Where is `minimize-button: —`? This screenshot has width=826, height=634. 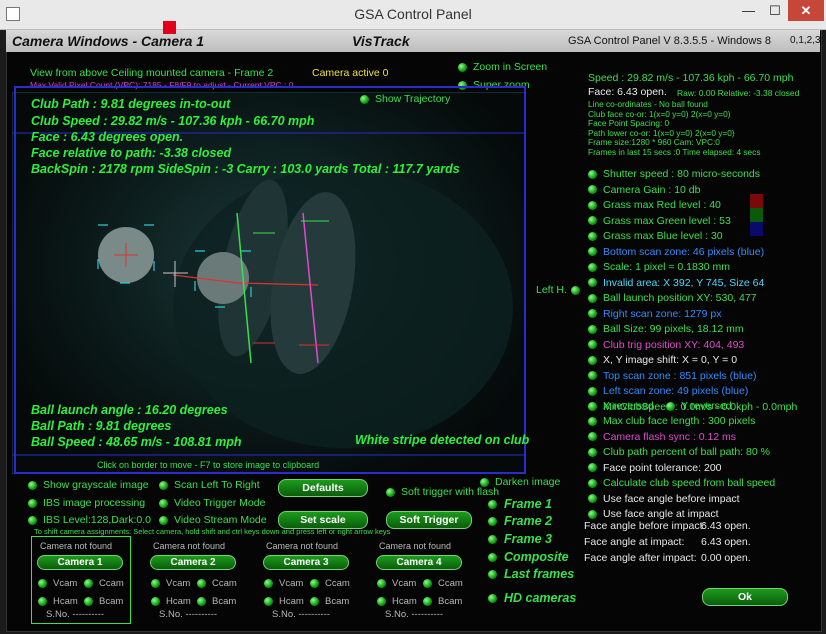 minimize-button: — is located at coordinates (748, 10).